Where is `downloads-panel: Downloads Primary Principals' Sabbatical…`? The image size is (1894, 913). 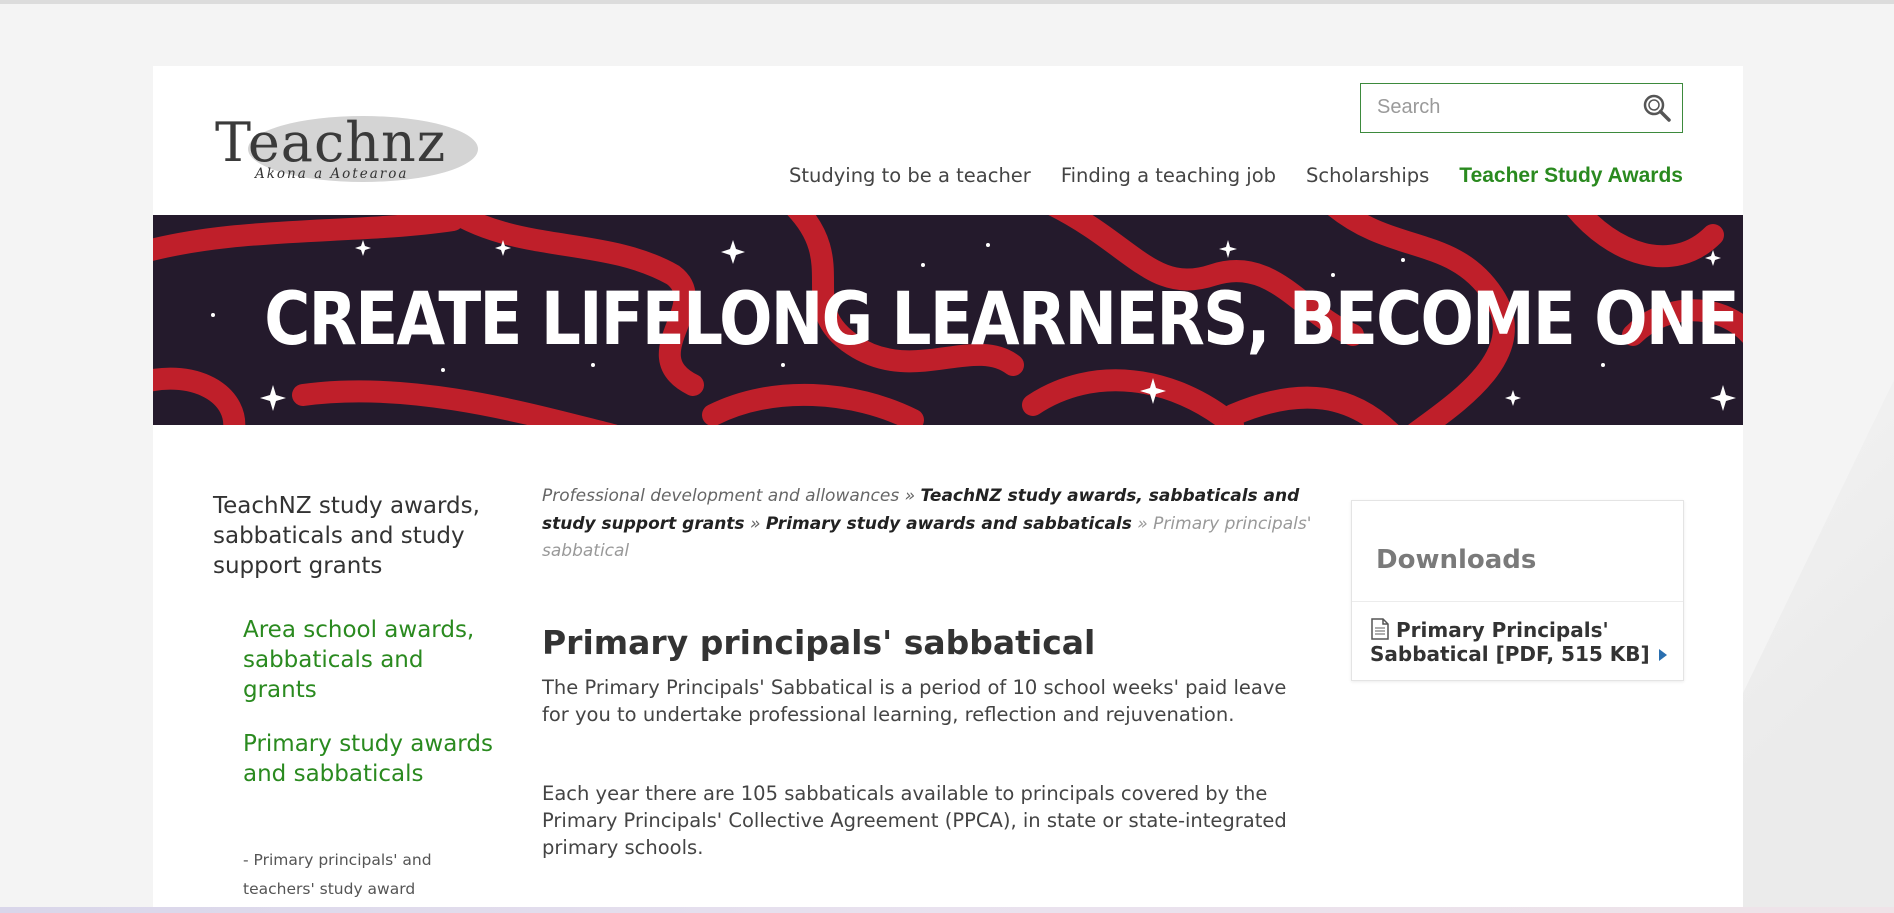 downloads-panel: Downloads Primary Principals' Sabbatical… is located at coordinates (1517, 590).